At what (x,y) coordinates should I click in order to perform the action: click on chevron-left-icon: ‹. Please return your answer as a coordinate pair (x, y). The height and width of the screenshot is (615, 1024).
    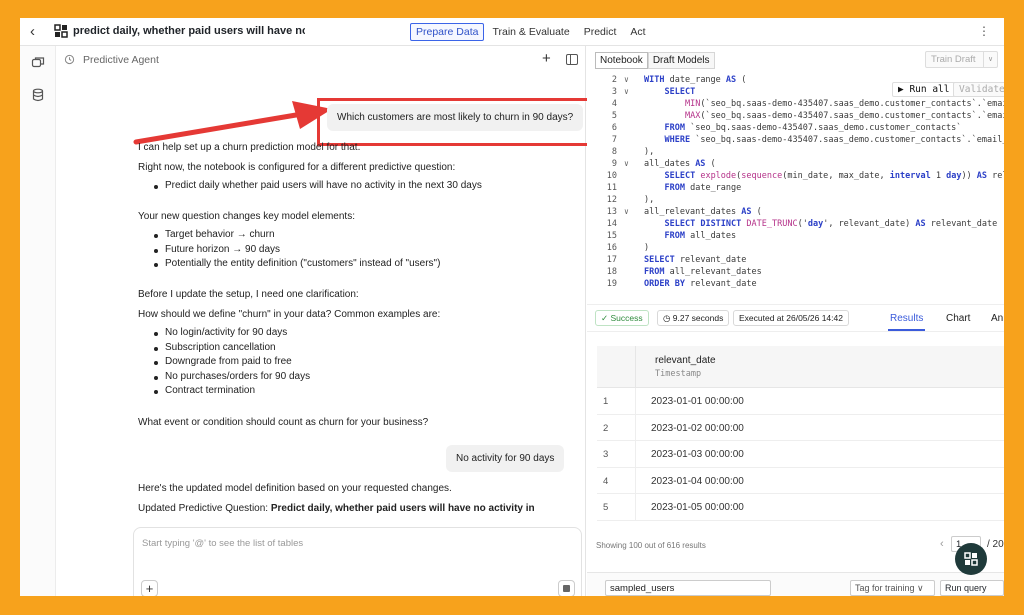
    Looking at the image, I should click on (942, 544).